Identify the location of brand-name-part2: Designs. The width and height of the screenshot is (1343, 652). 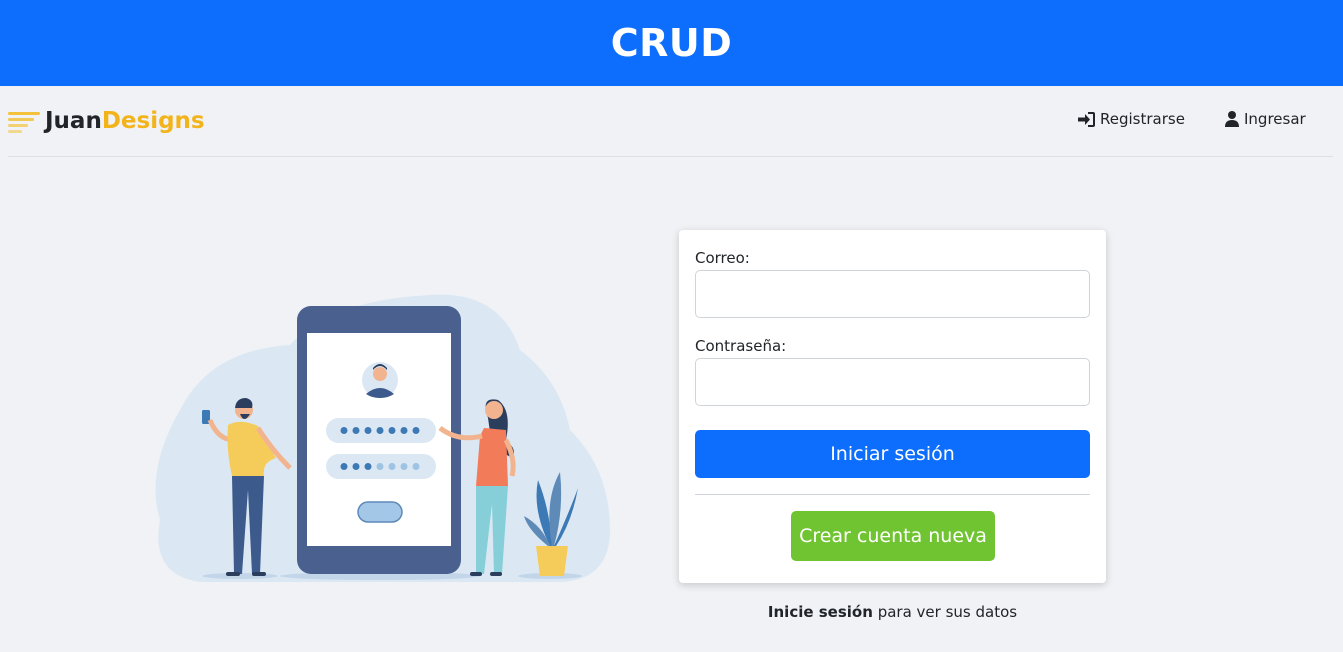
(153, 121).